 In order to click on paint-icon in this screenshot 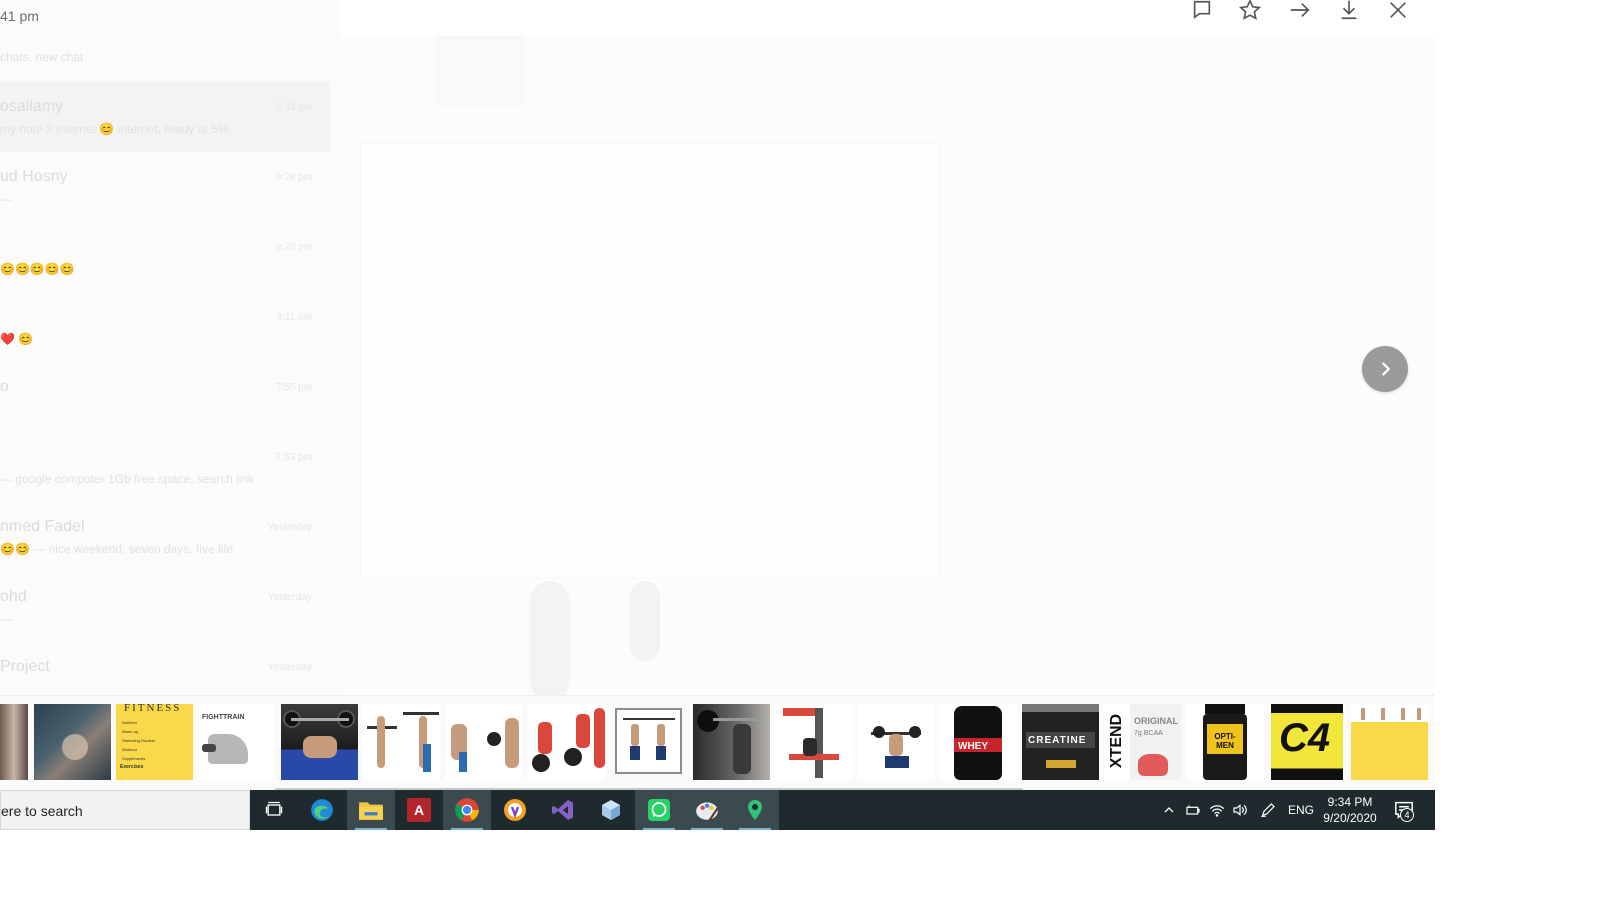, I will do `click(707, 812)`.